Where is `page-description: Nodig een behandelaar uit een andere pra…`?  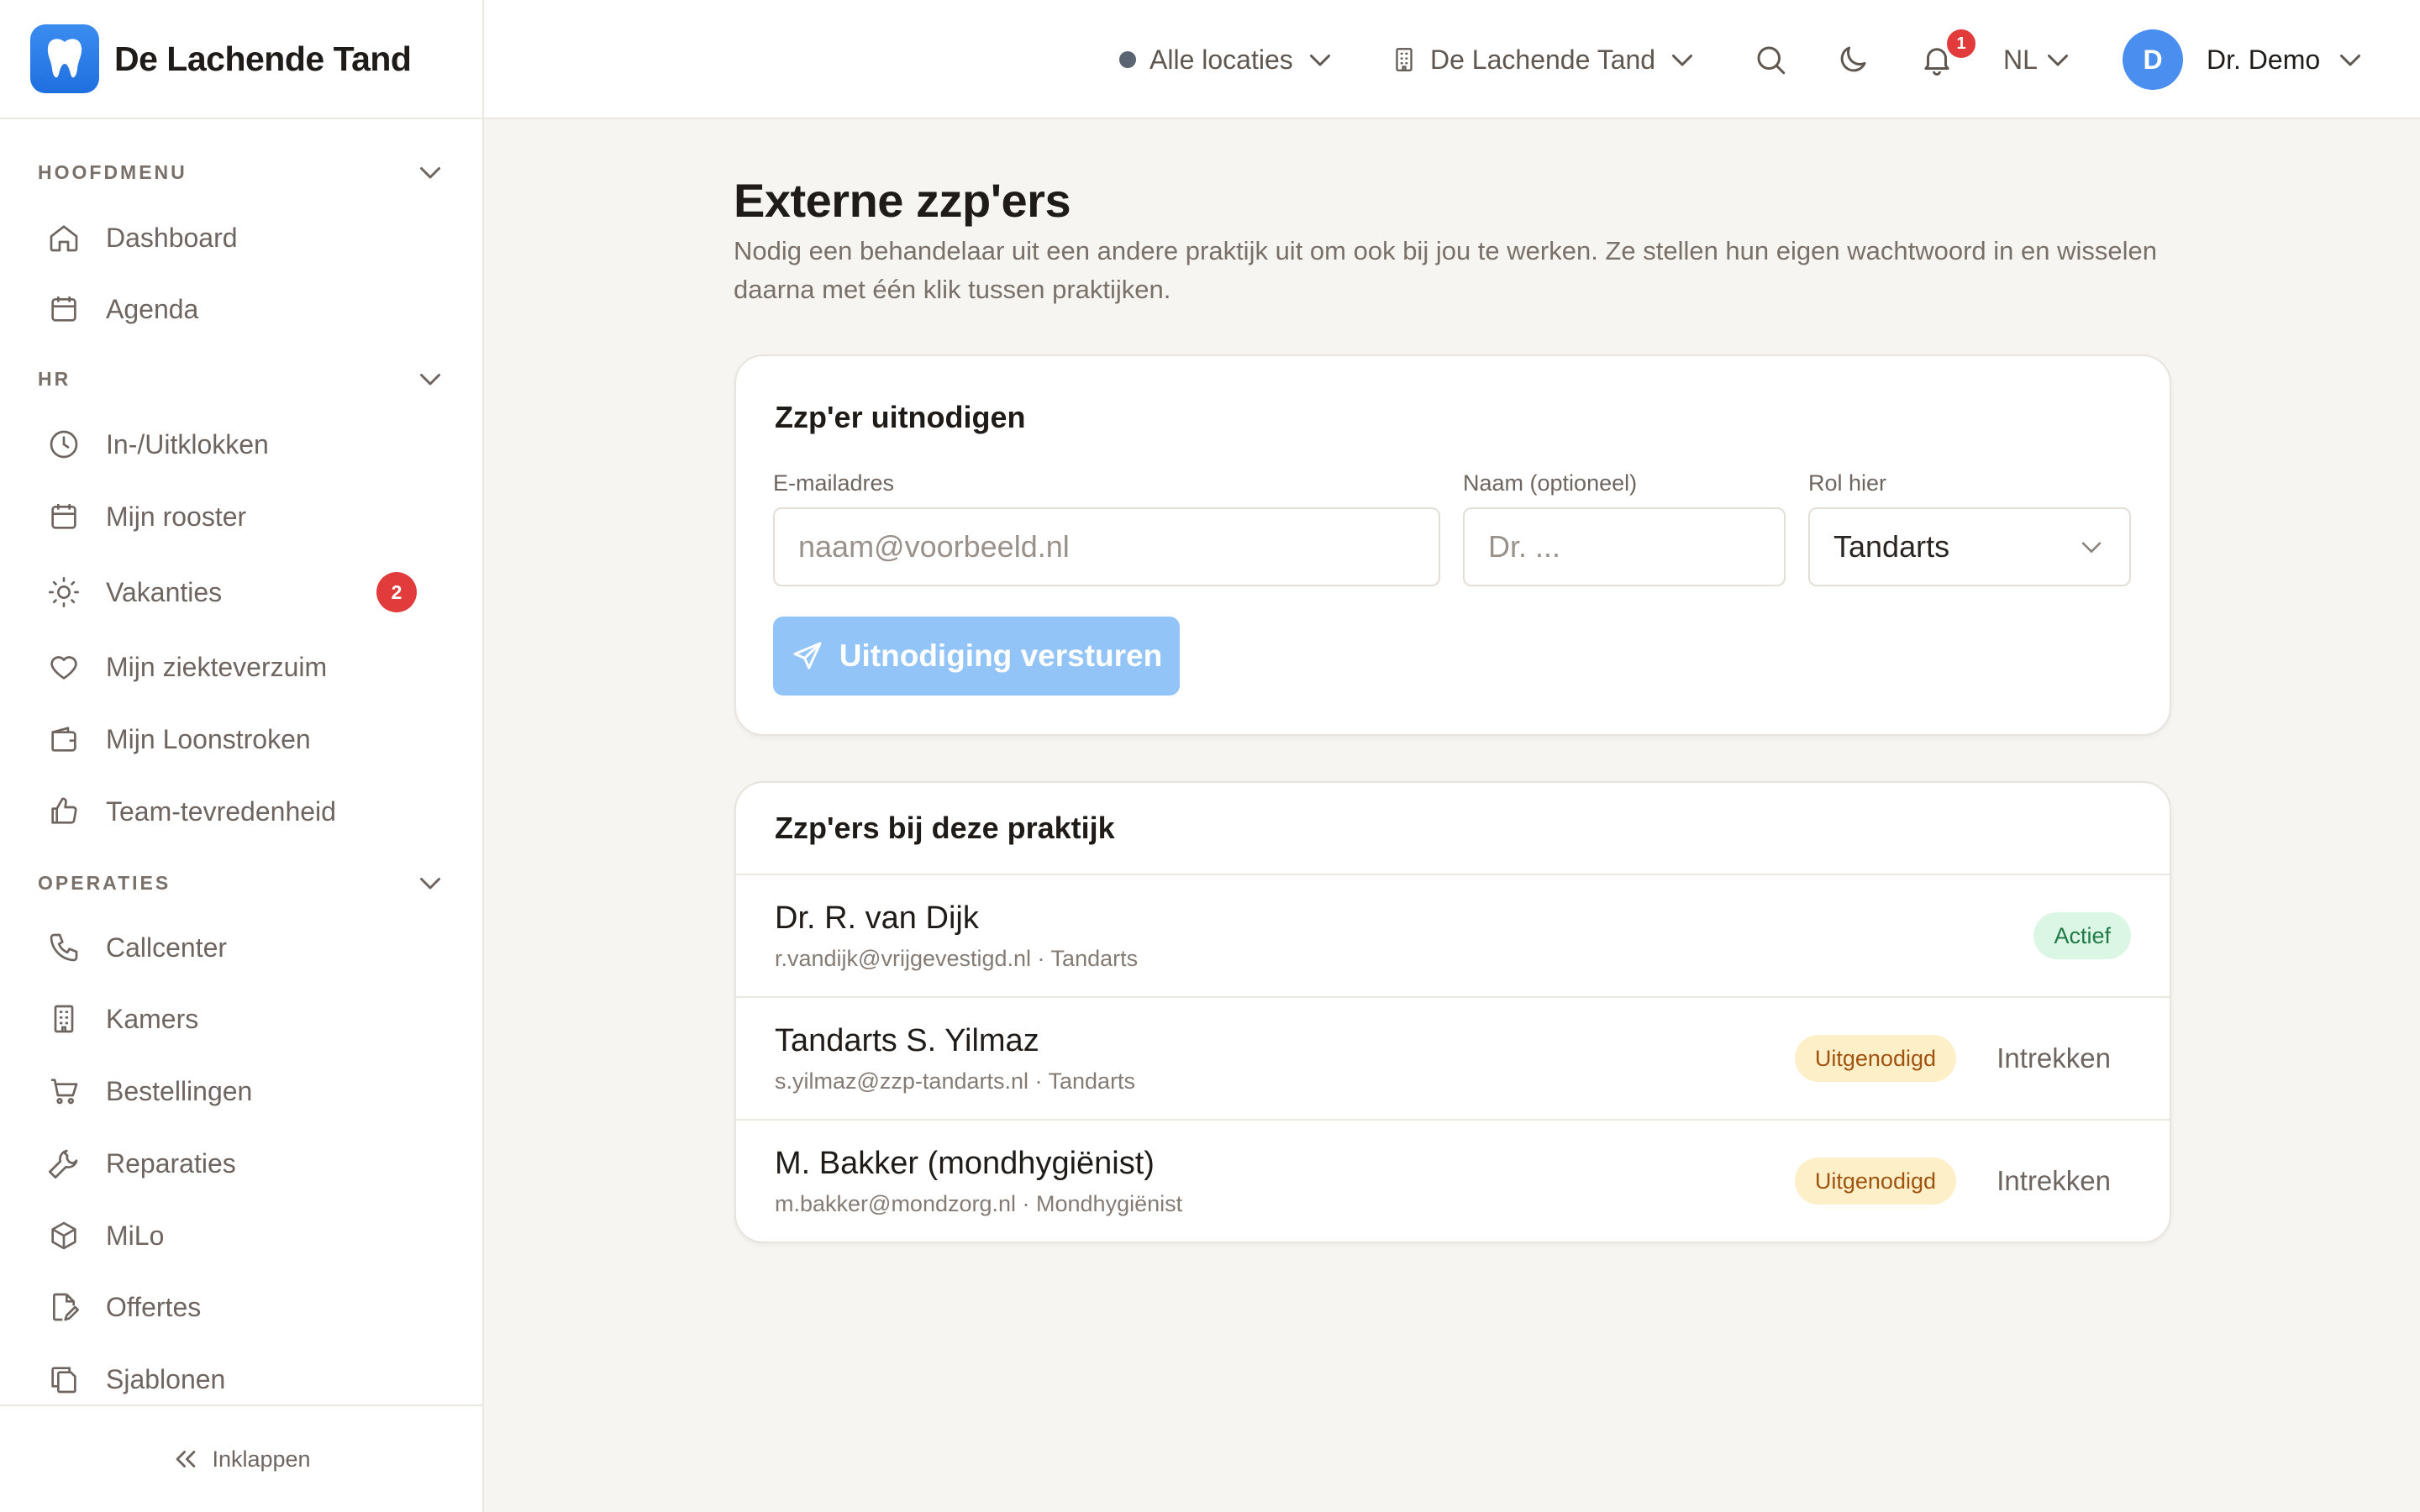
page-description: Nodig een behandelaar uit een andere pra… is located at coordinates (1445, 270).